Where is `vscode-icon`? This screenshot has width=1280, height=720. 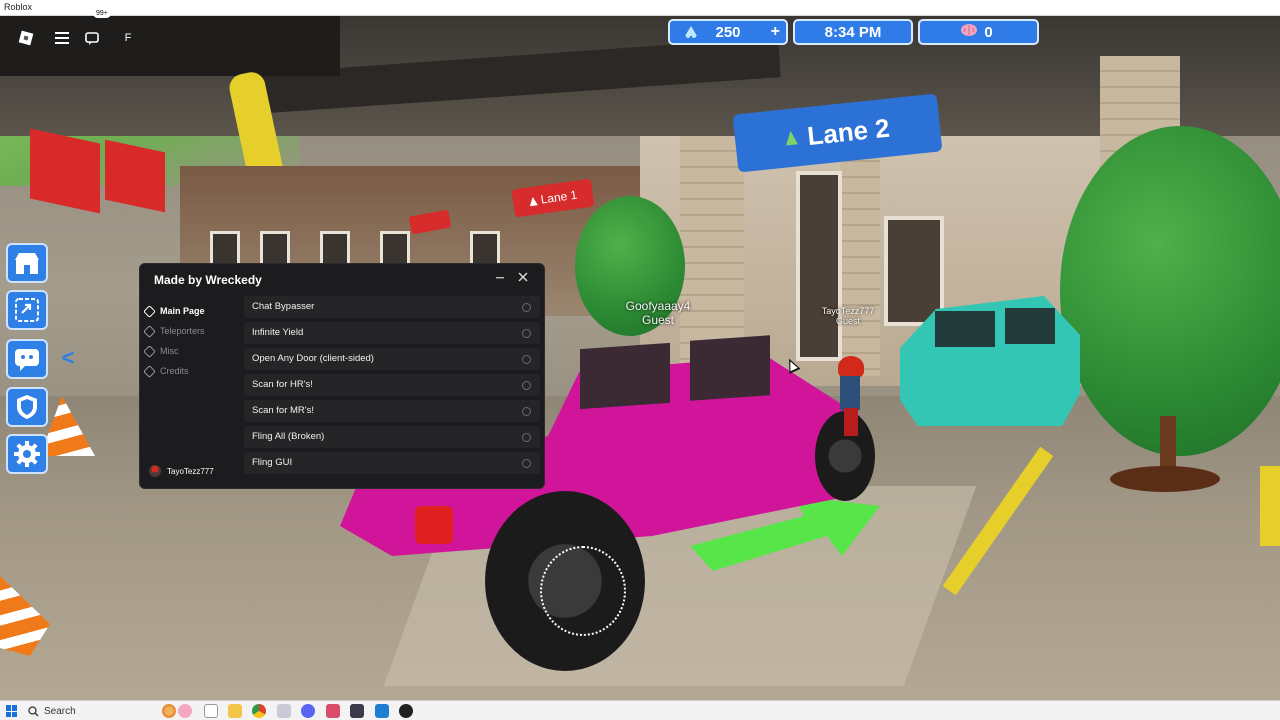 vscode-icon is located at coordinates (382, 711).